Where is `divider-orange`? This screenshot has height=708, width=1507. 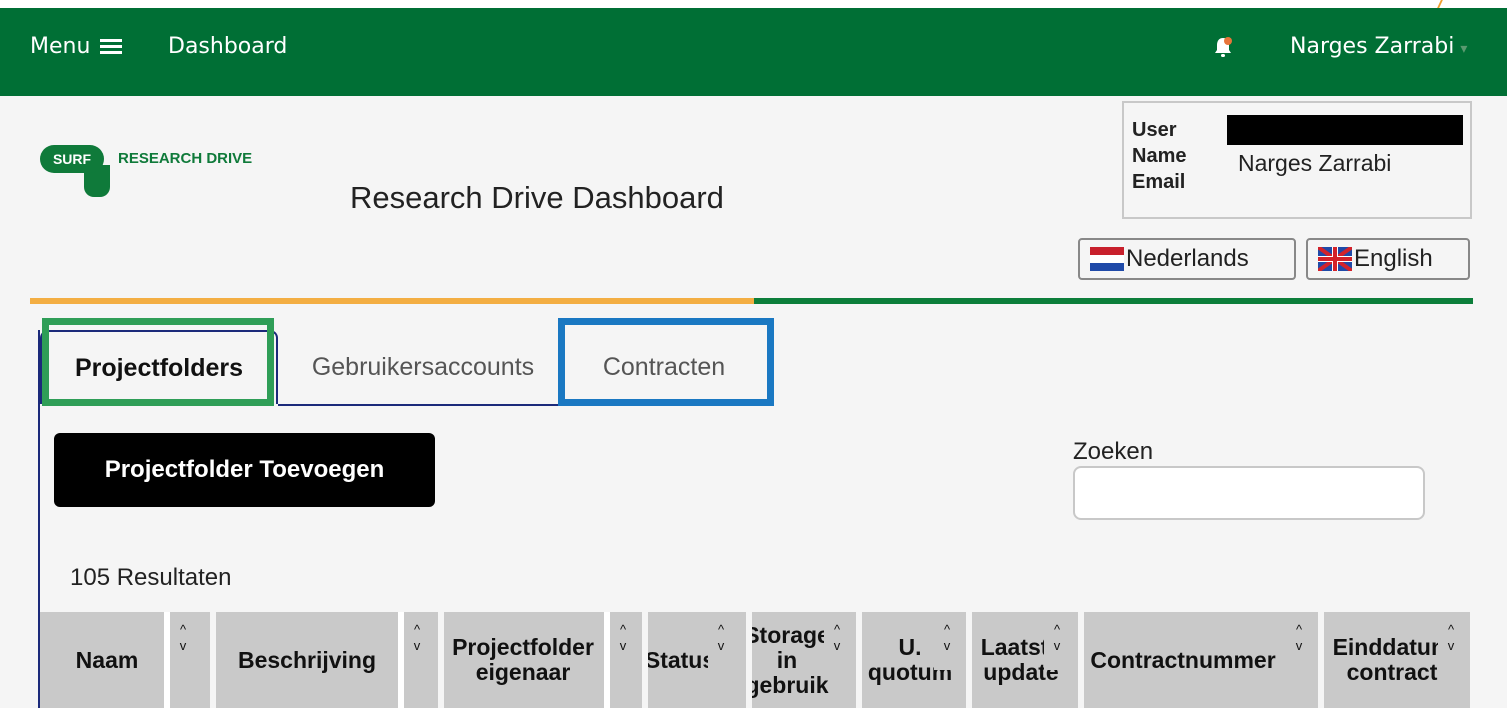
divider-orange is located at coordinates (392, 301).